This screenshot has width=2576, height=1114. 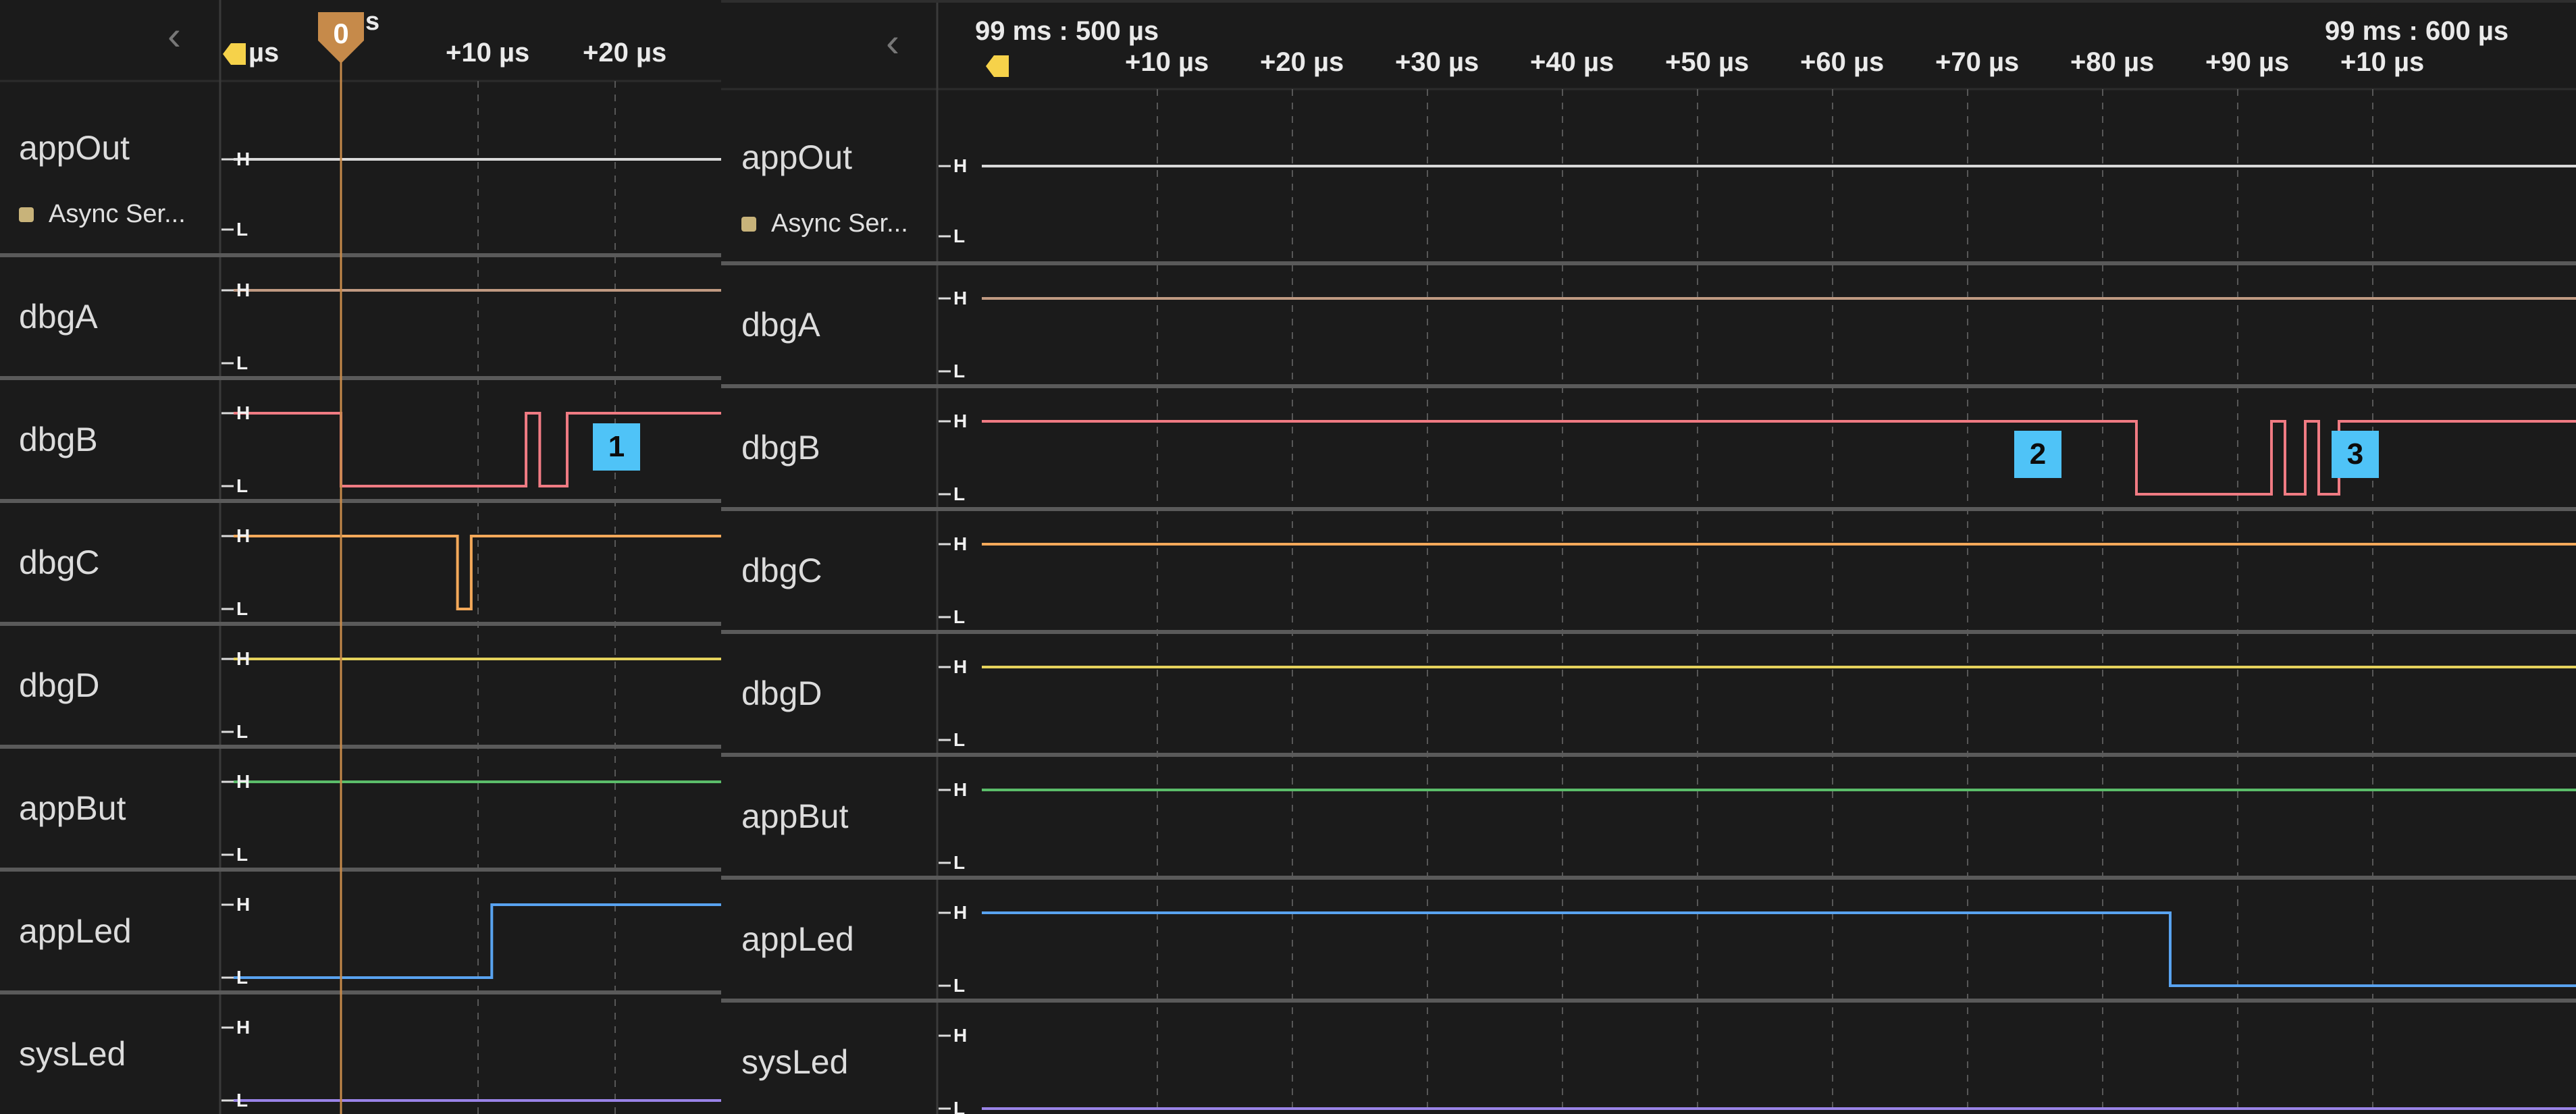 What do you see at coordinates (2355, 454) in the screenshot?
I see `marker-3: 3` at bounding box center [2355, 454].